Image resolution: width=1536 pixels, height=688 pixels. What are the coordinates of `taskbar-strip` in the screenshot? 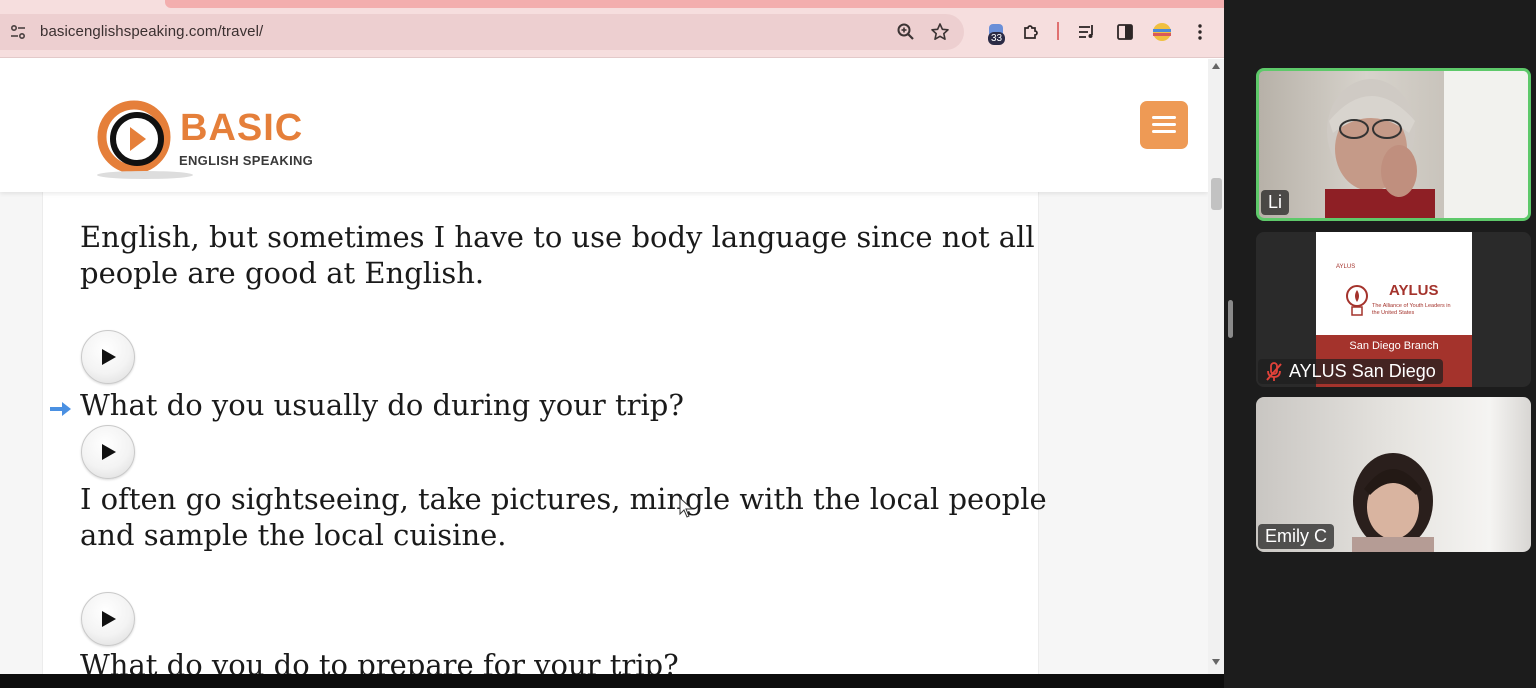 It's located at (612, 681).